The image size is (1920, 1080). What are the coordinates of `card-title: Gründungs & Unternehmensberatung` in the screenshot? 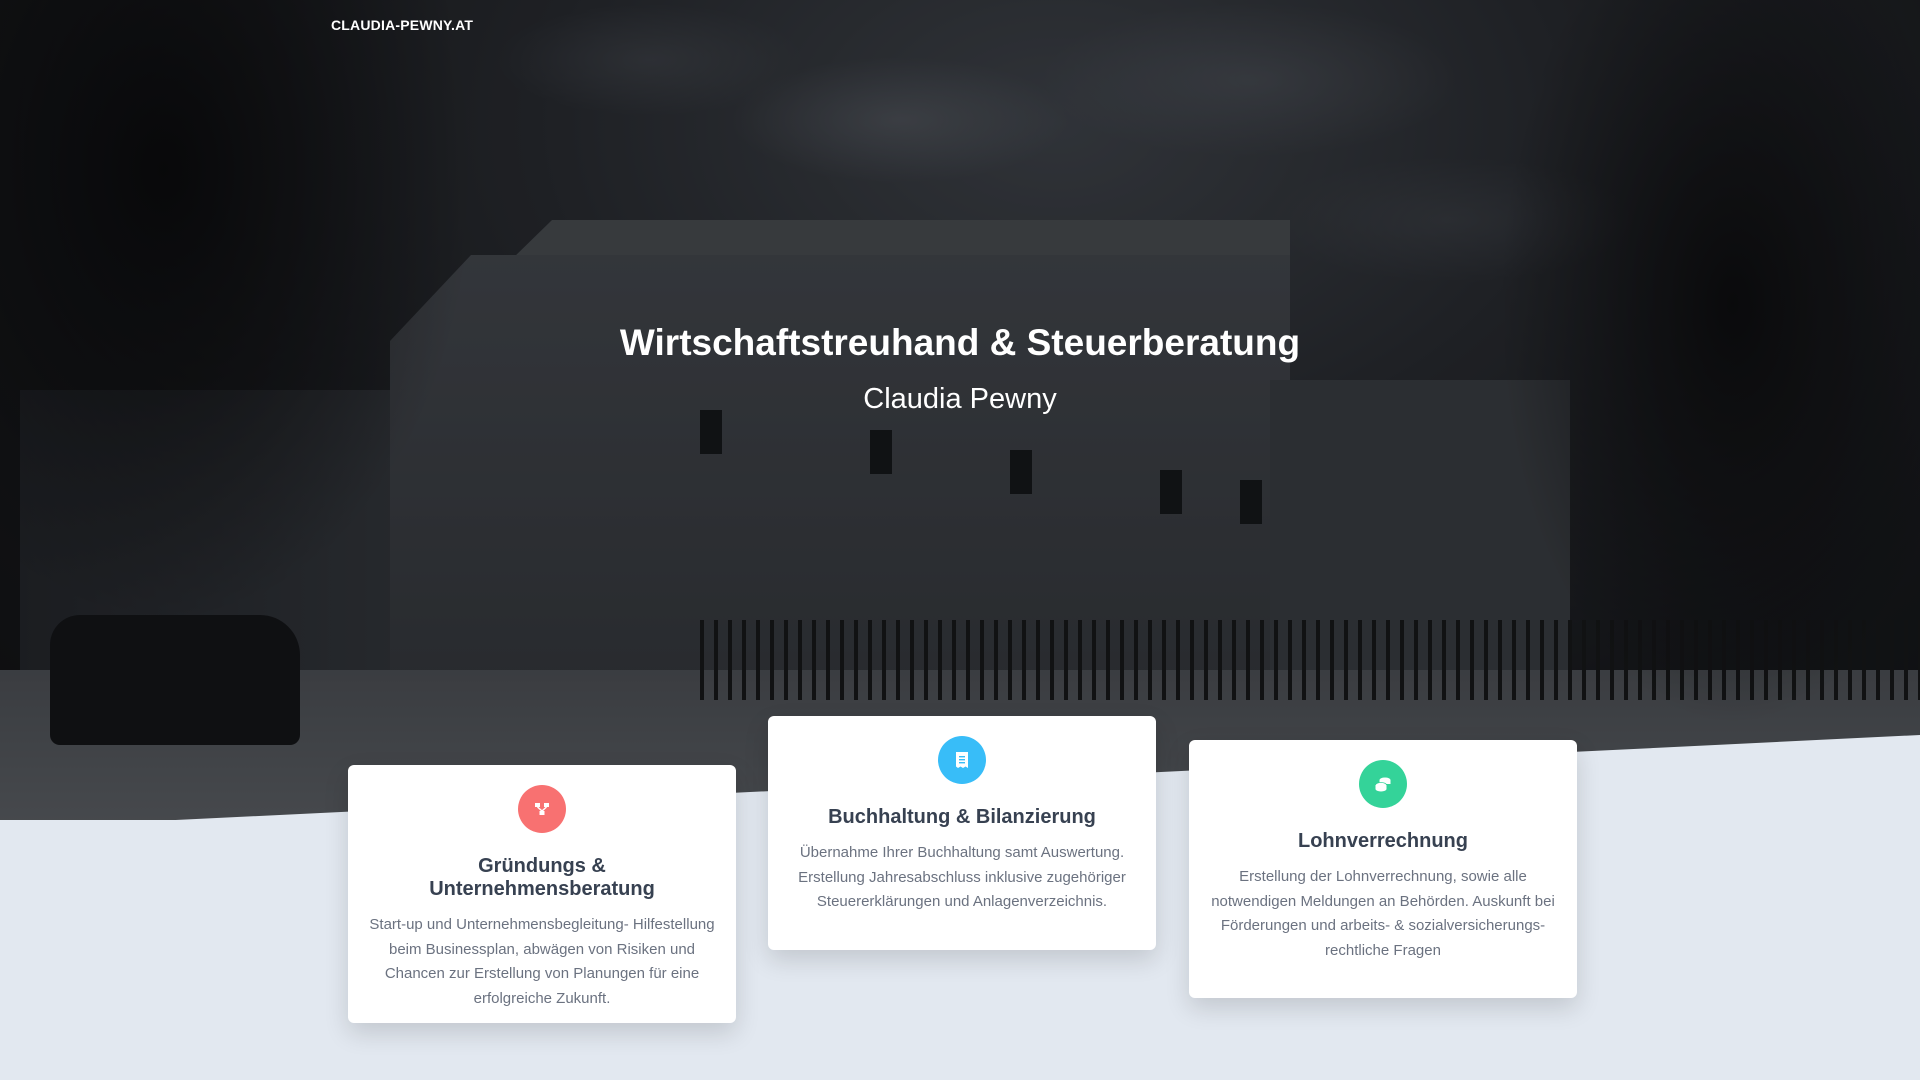 It's located at (542, 877).